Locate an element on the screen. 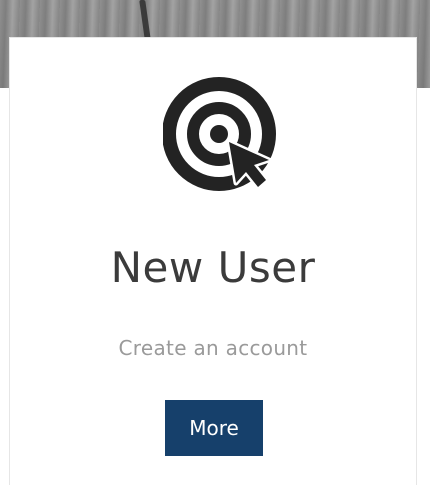 The height and width of the screenshot is (485, 430). card-title: New User is located at coordinates (213, 267).